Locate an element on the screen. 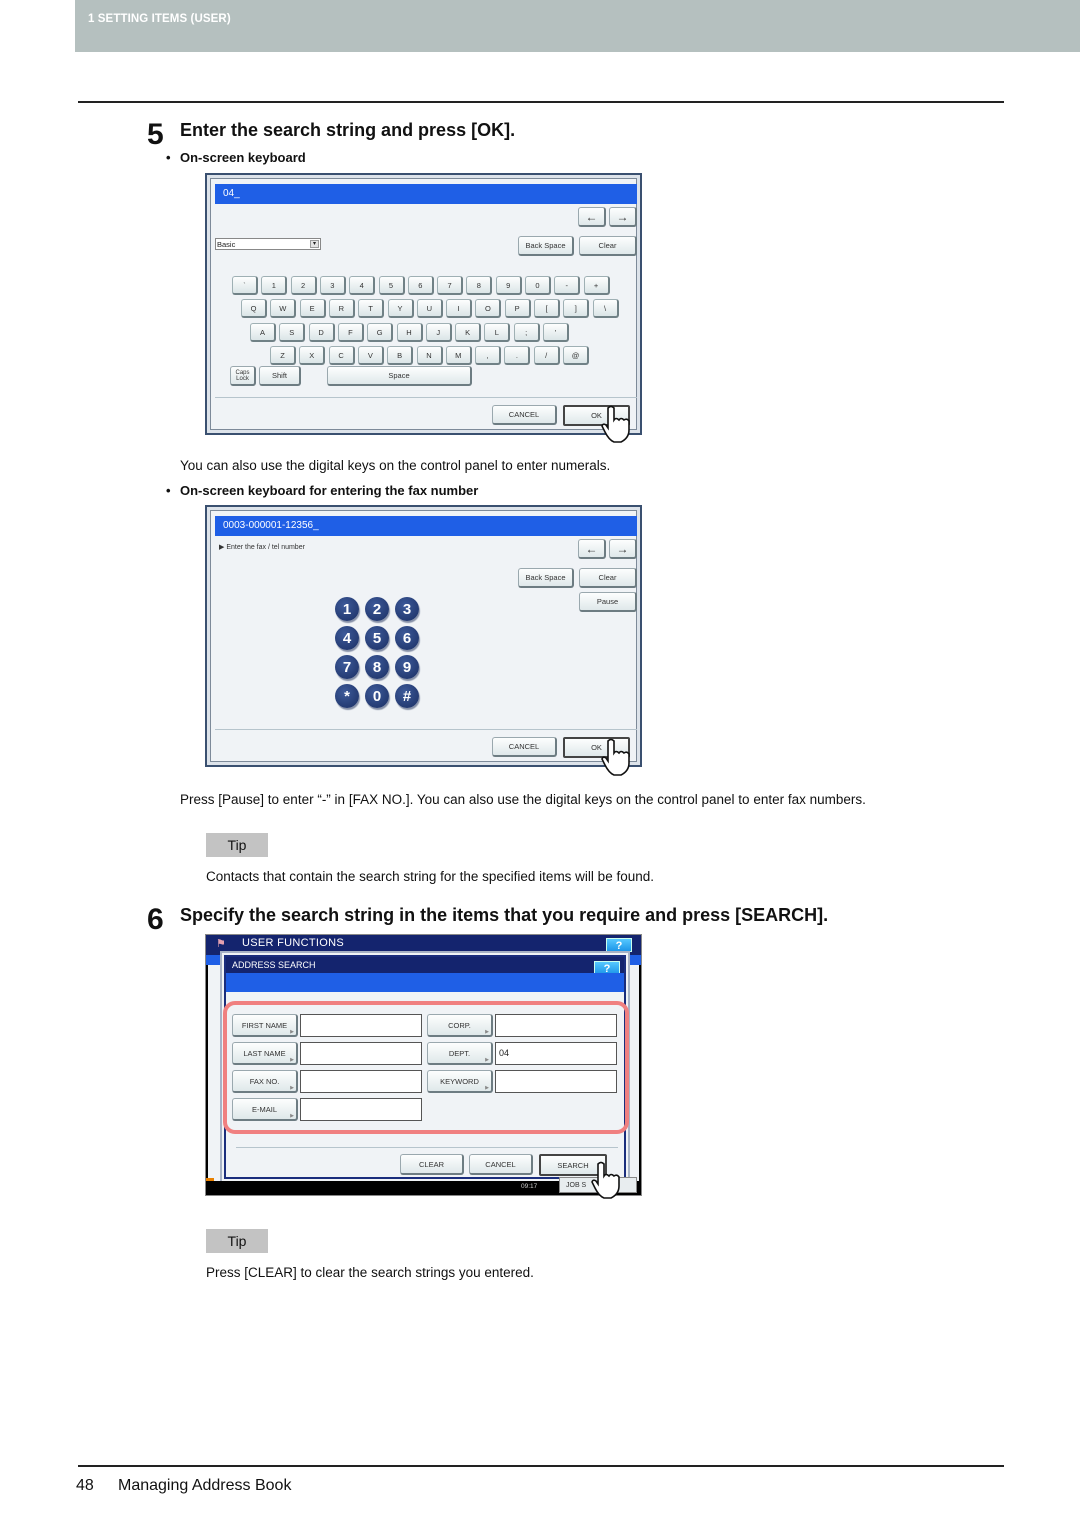  arrow-left-icon: ← is located at coordinates (591, 548).